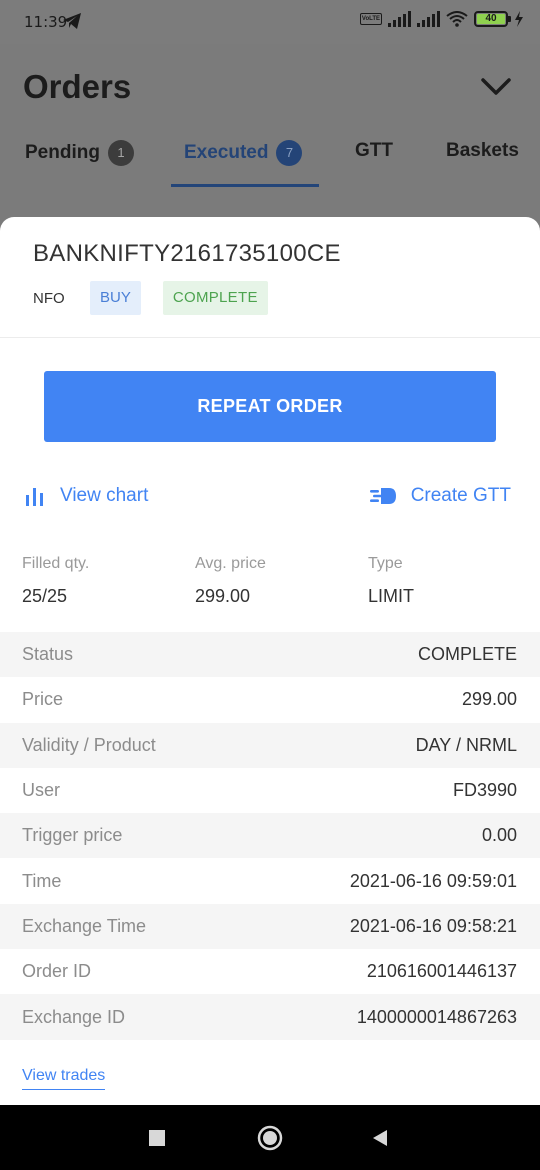 This screenshot has width=540, height=1170. Describe the element at coordinates (64, 1078) in the screenshot. I see `view-trades-link: View trades` at that location.